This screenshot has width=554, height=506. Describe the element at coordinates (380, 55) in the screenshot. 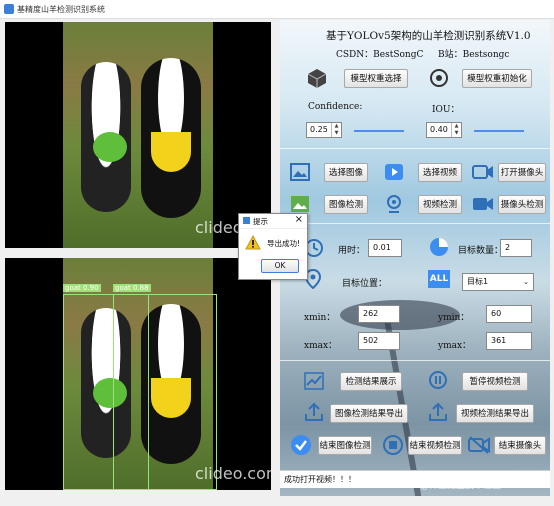

I see `csdn-label: CSDN：BestSongC` at that location.